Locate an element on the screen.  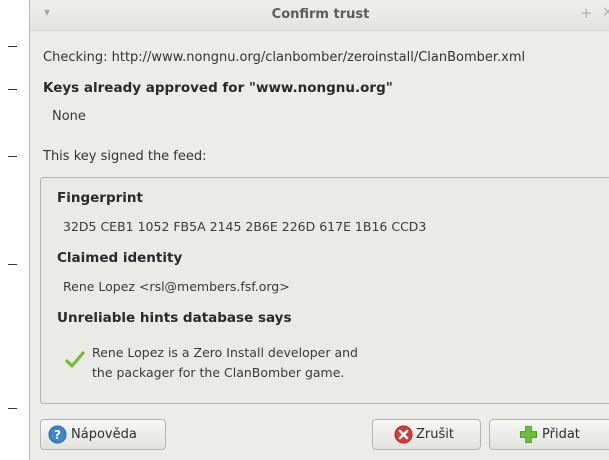
hints-heading: Unreliable hints database says is located at coordinates (174, 318).